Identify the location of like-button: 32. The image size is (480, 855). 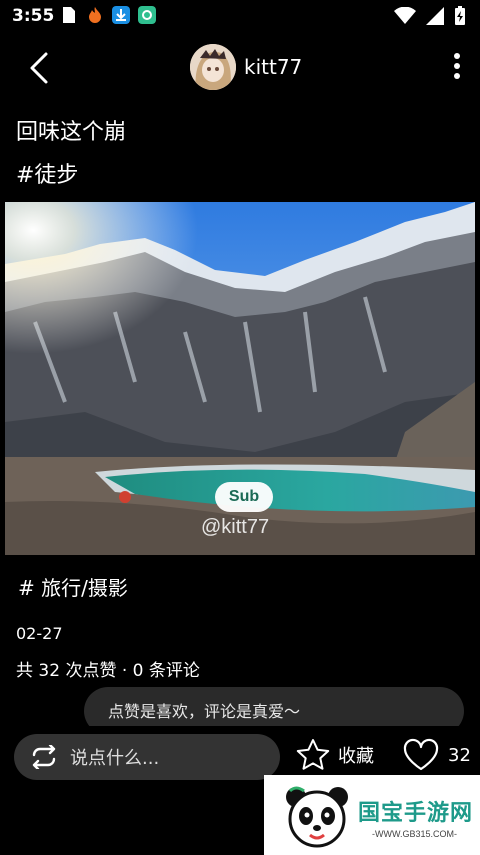
(436, 755).